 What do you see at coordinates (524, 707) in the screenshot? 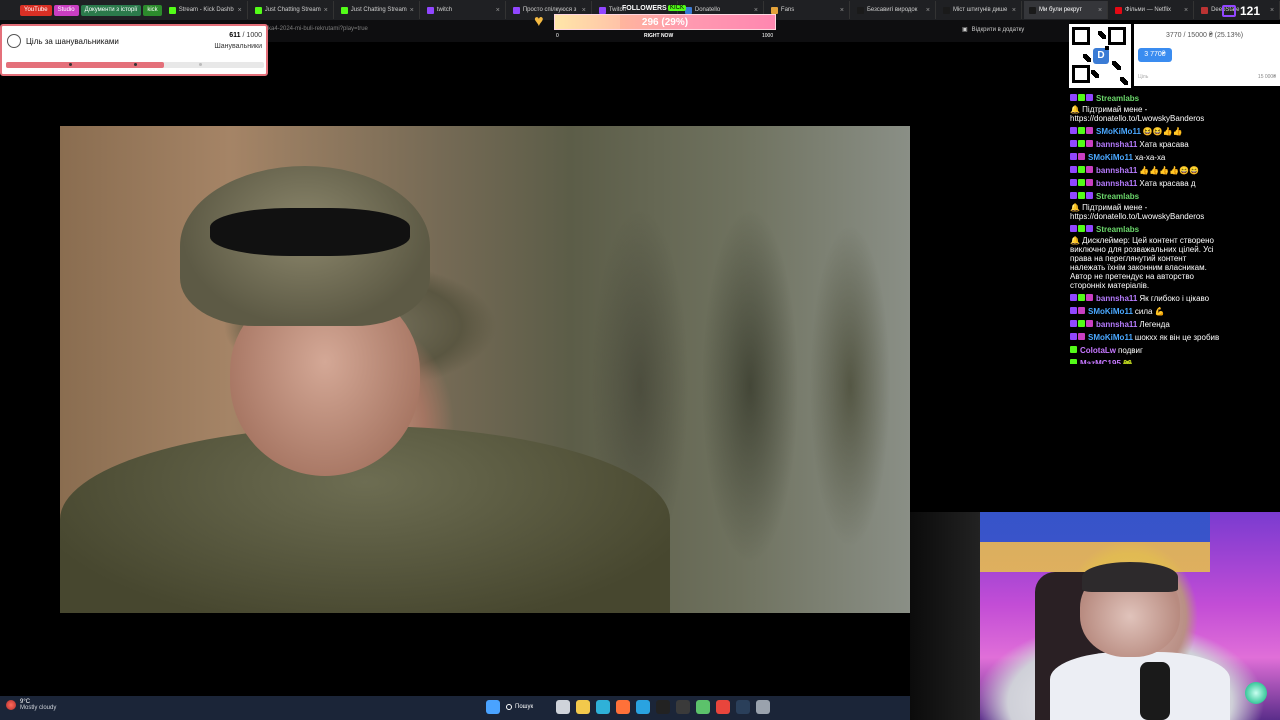
I see `search-label: Пошук` at bounding box center [524, 707].